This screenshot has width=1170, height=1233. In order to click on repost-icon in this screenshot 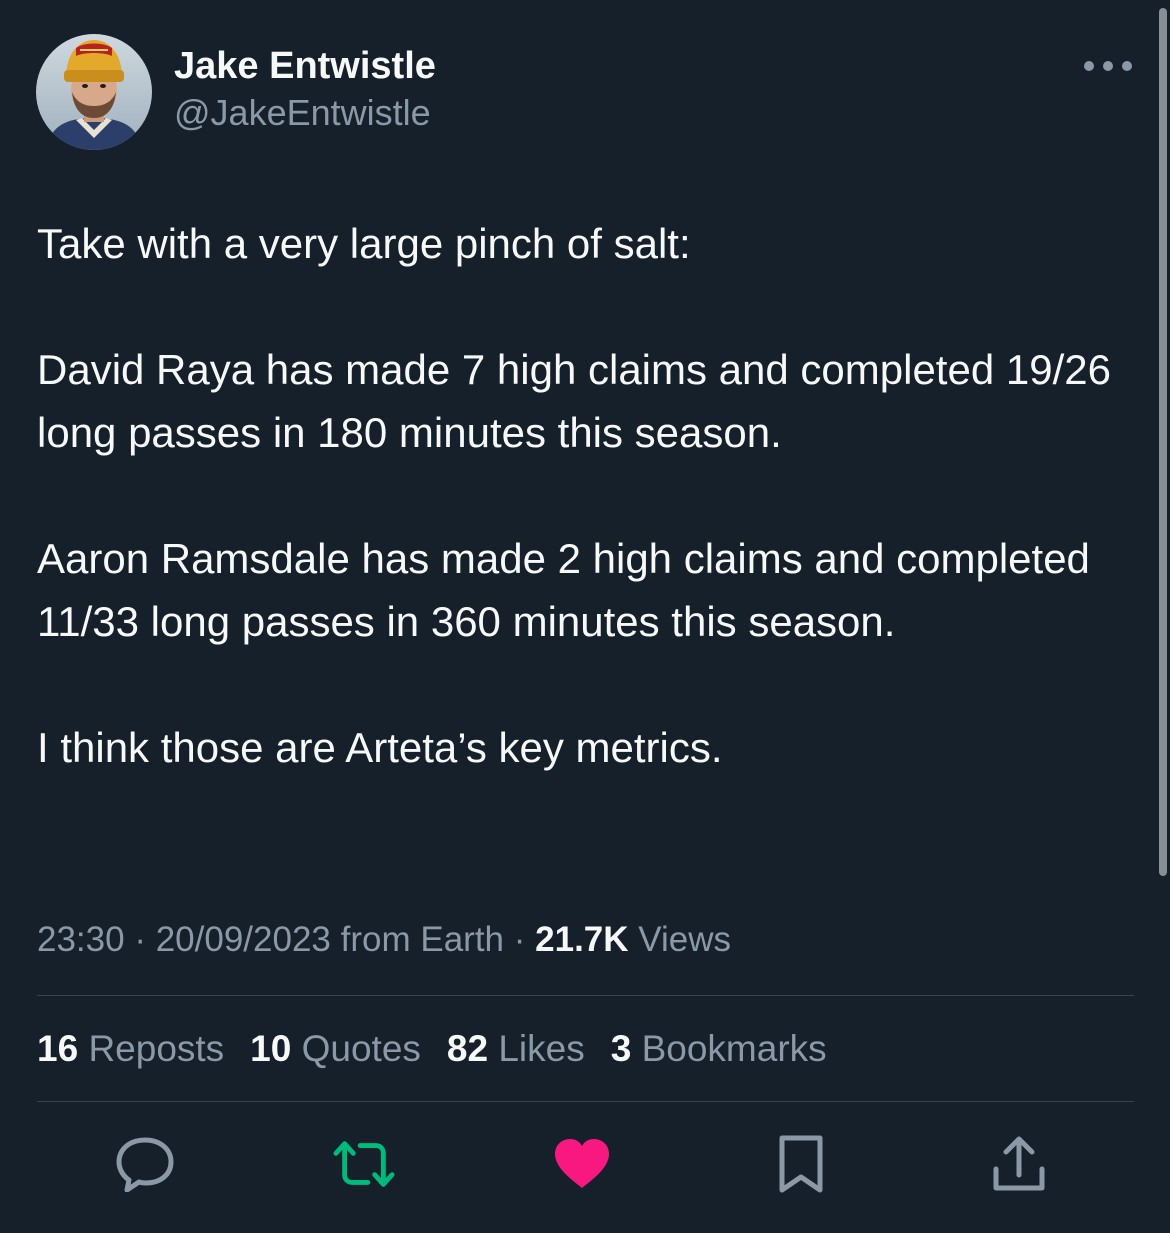, I will do `click(364, 1164)`.